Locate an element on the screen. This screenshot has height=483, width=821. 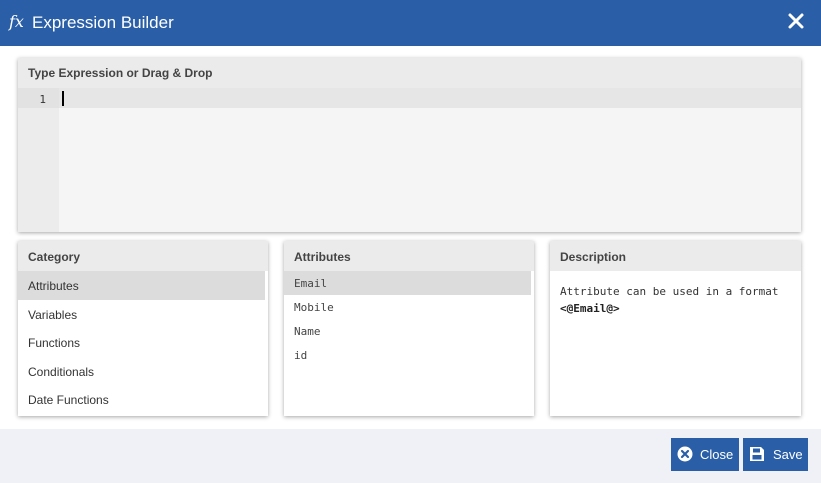
close-button: Close is located at coordinates (705, 454).